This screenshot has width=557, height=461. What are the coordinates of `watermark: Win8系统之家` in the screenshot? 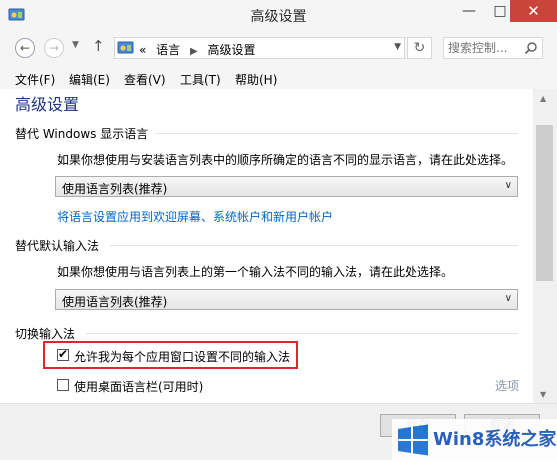 It's located at (474, 440).